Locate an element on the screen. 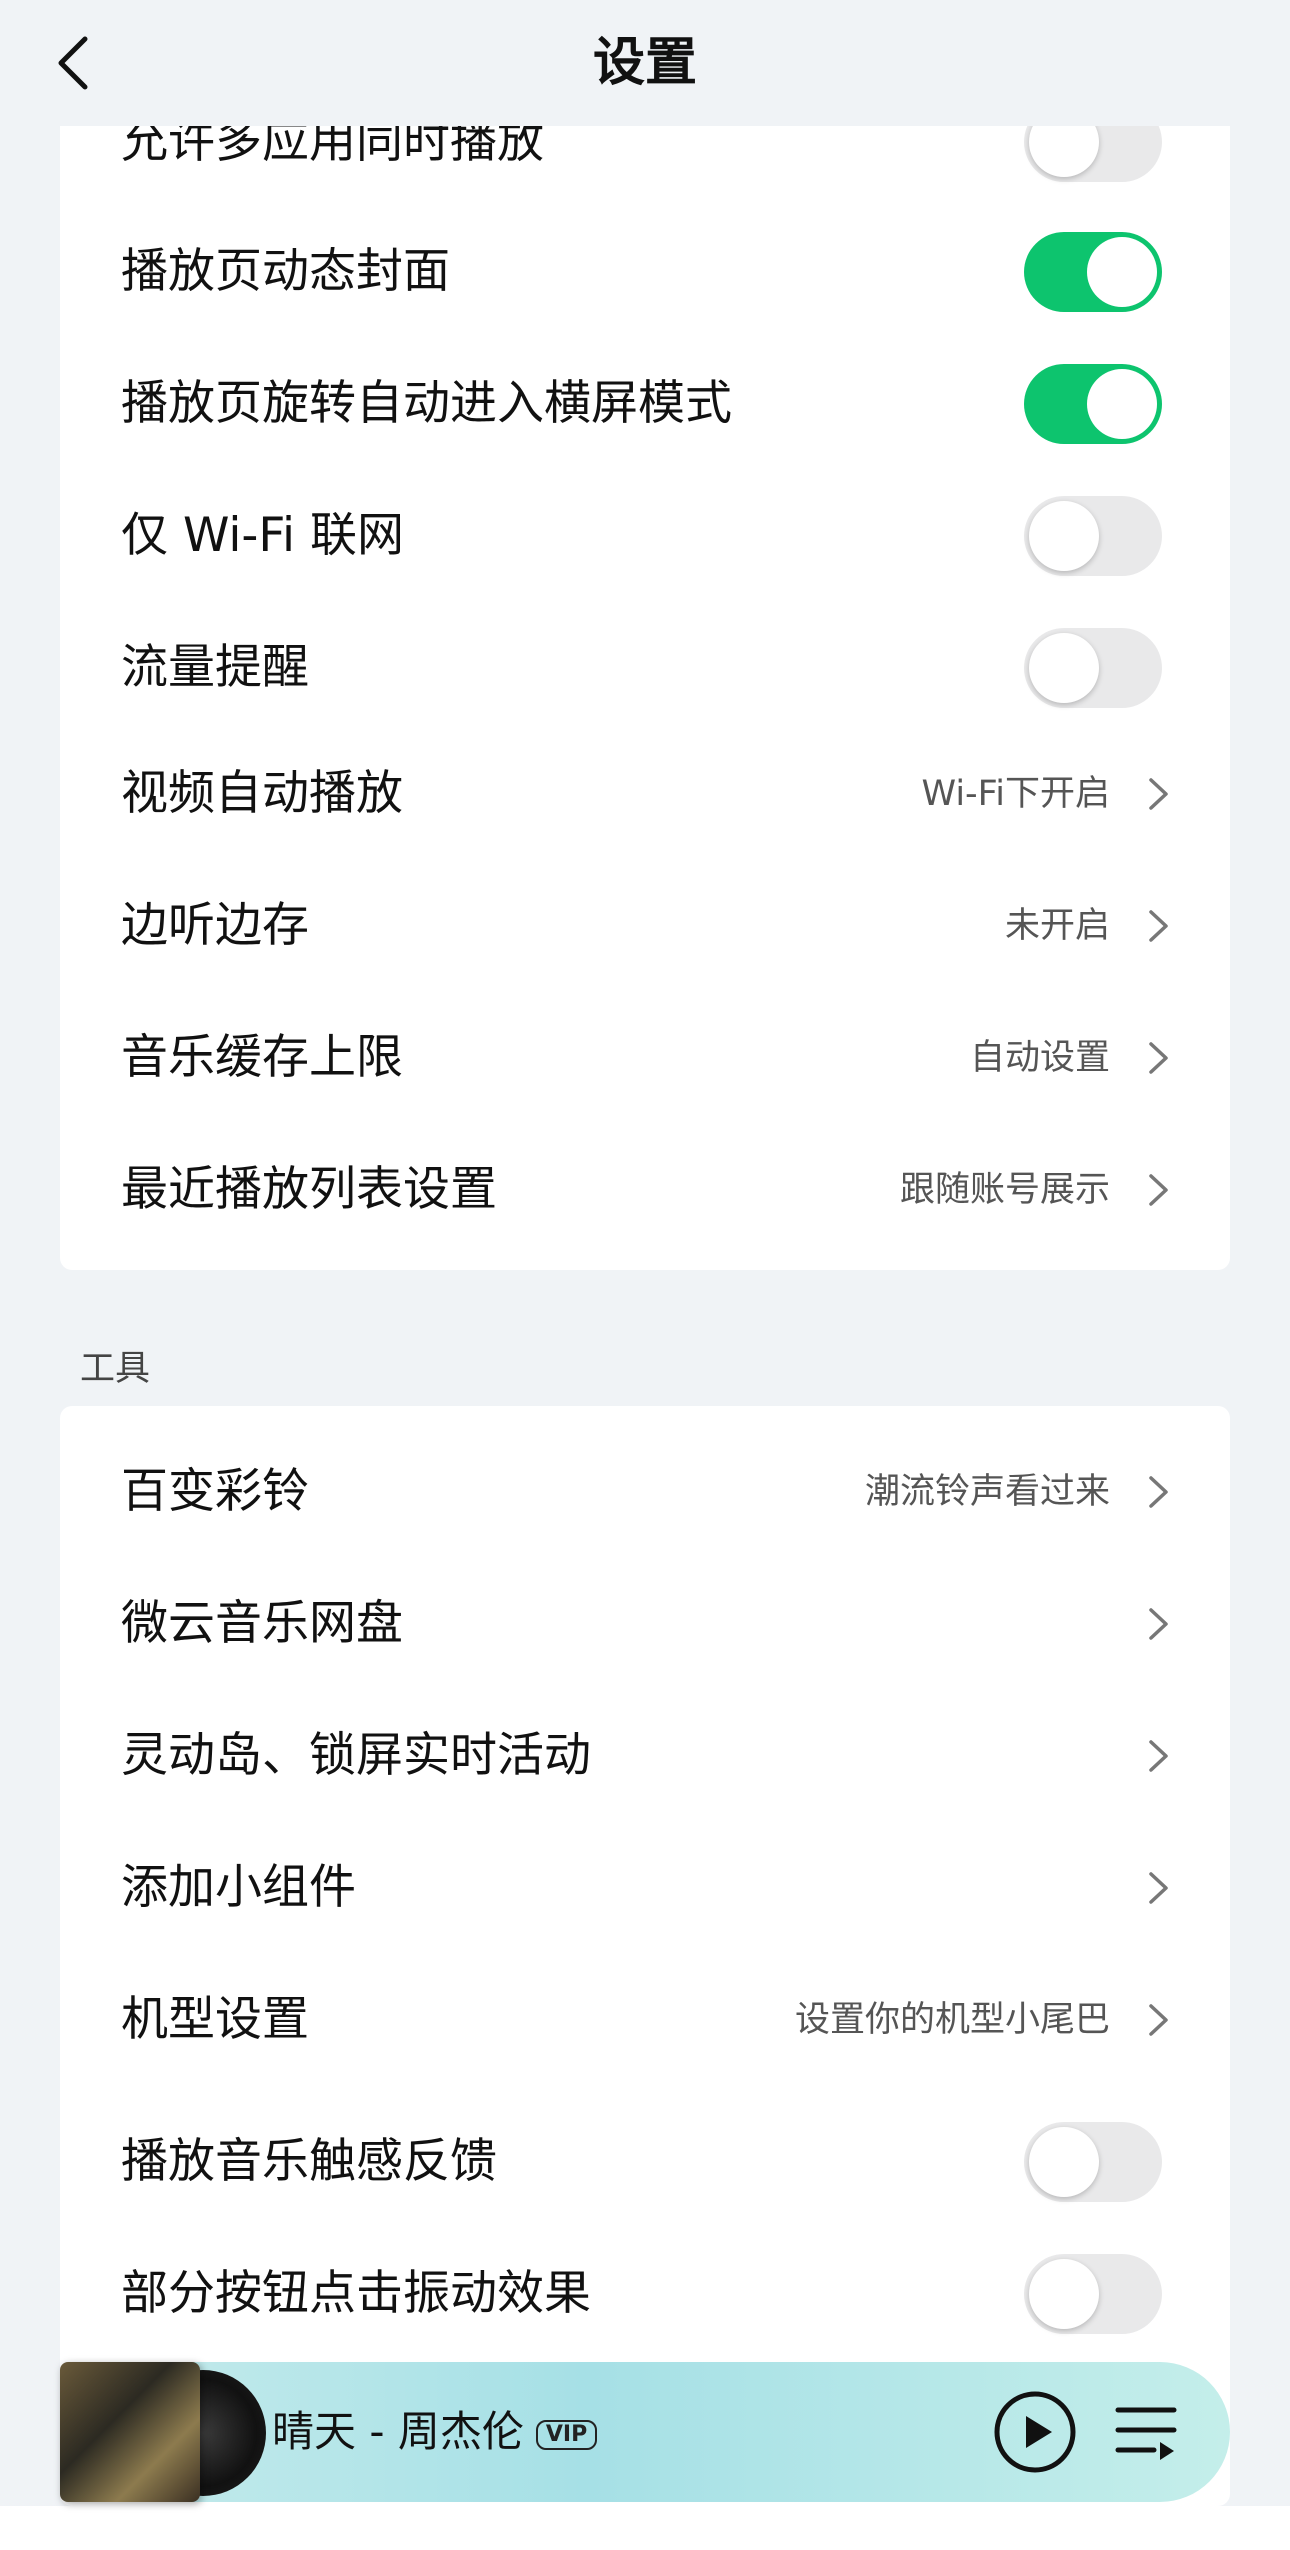  setting-value: 潮流铃声看过来 is located at coordinates (987, 1492).